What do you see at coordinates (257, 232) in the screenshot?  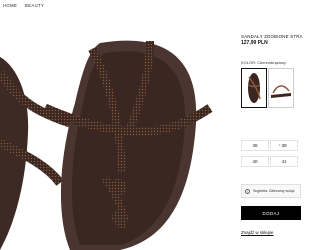 I see `find-in-store-link: Znajdź w sklepie` at bounding box center [257, 232].